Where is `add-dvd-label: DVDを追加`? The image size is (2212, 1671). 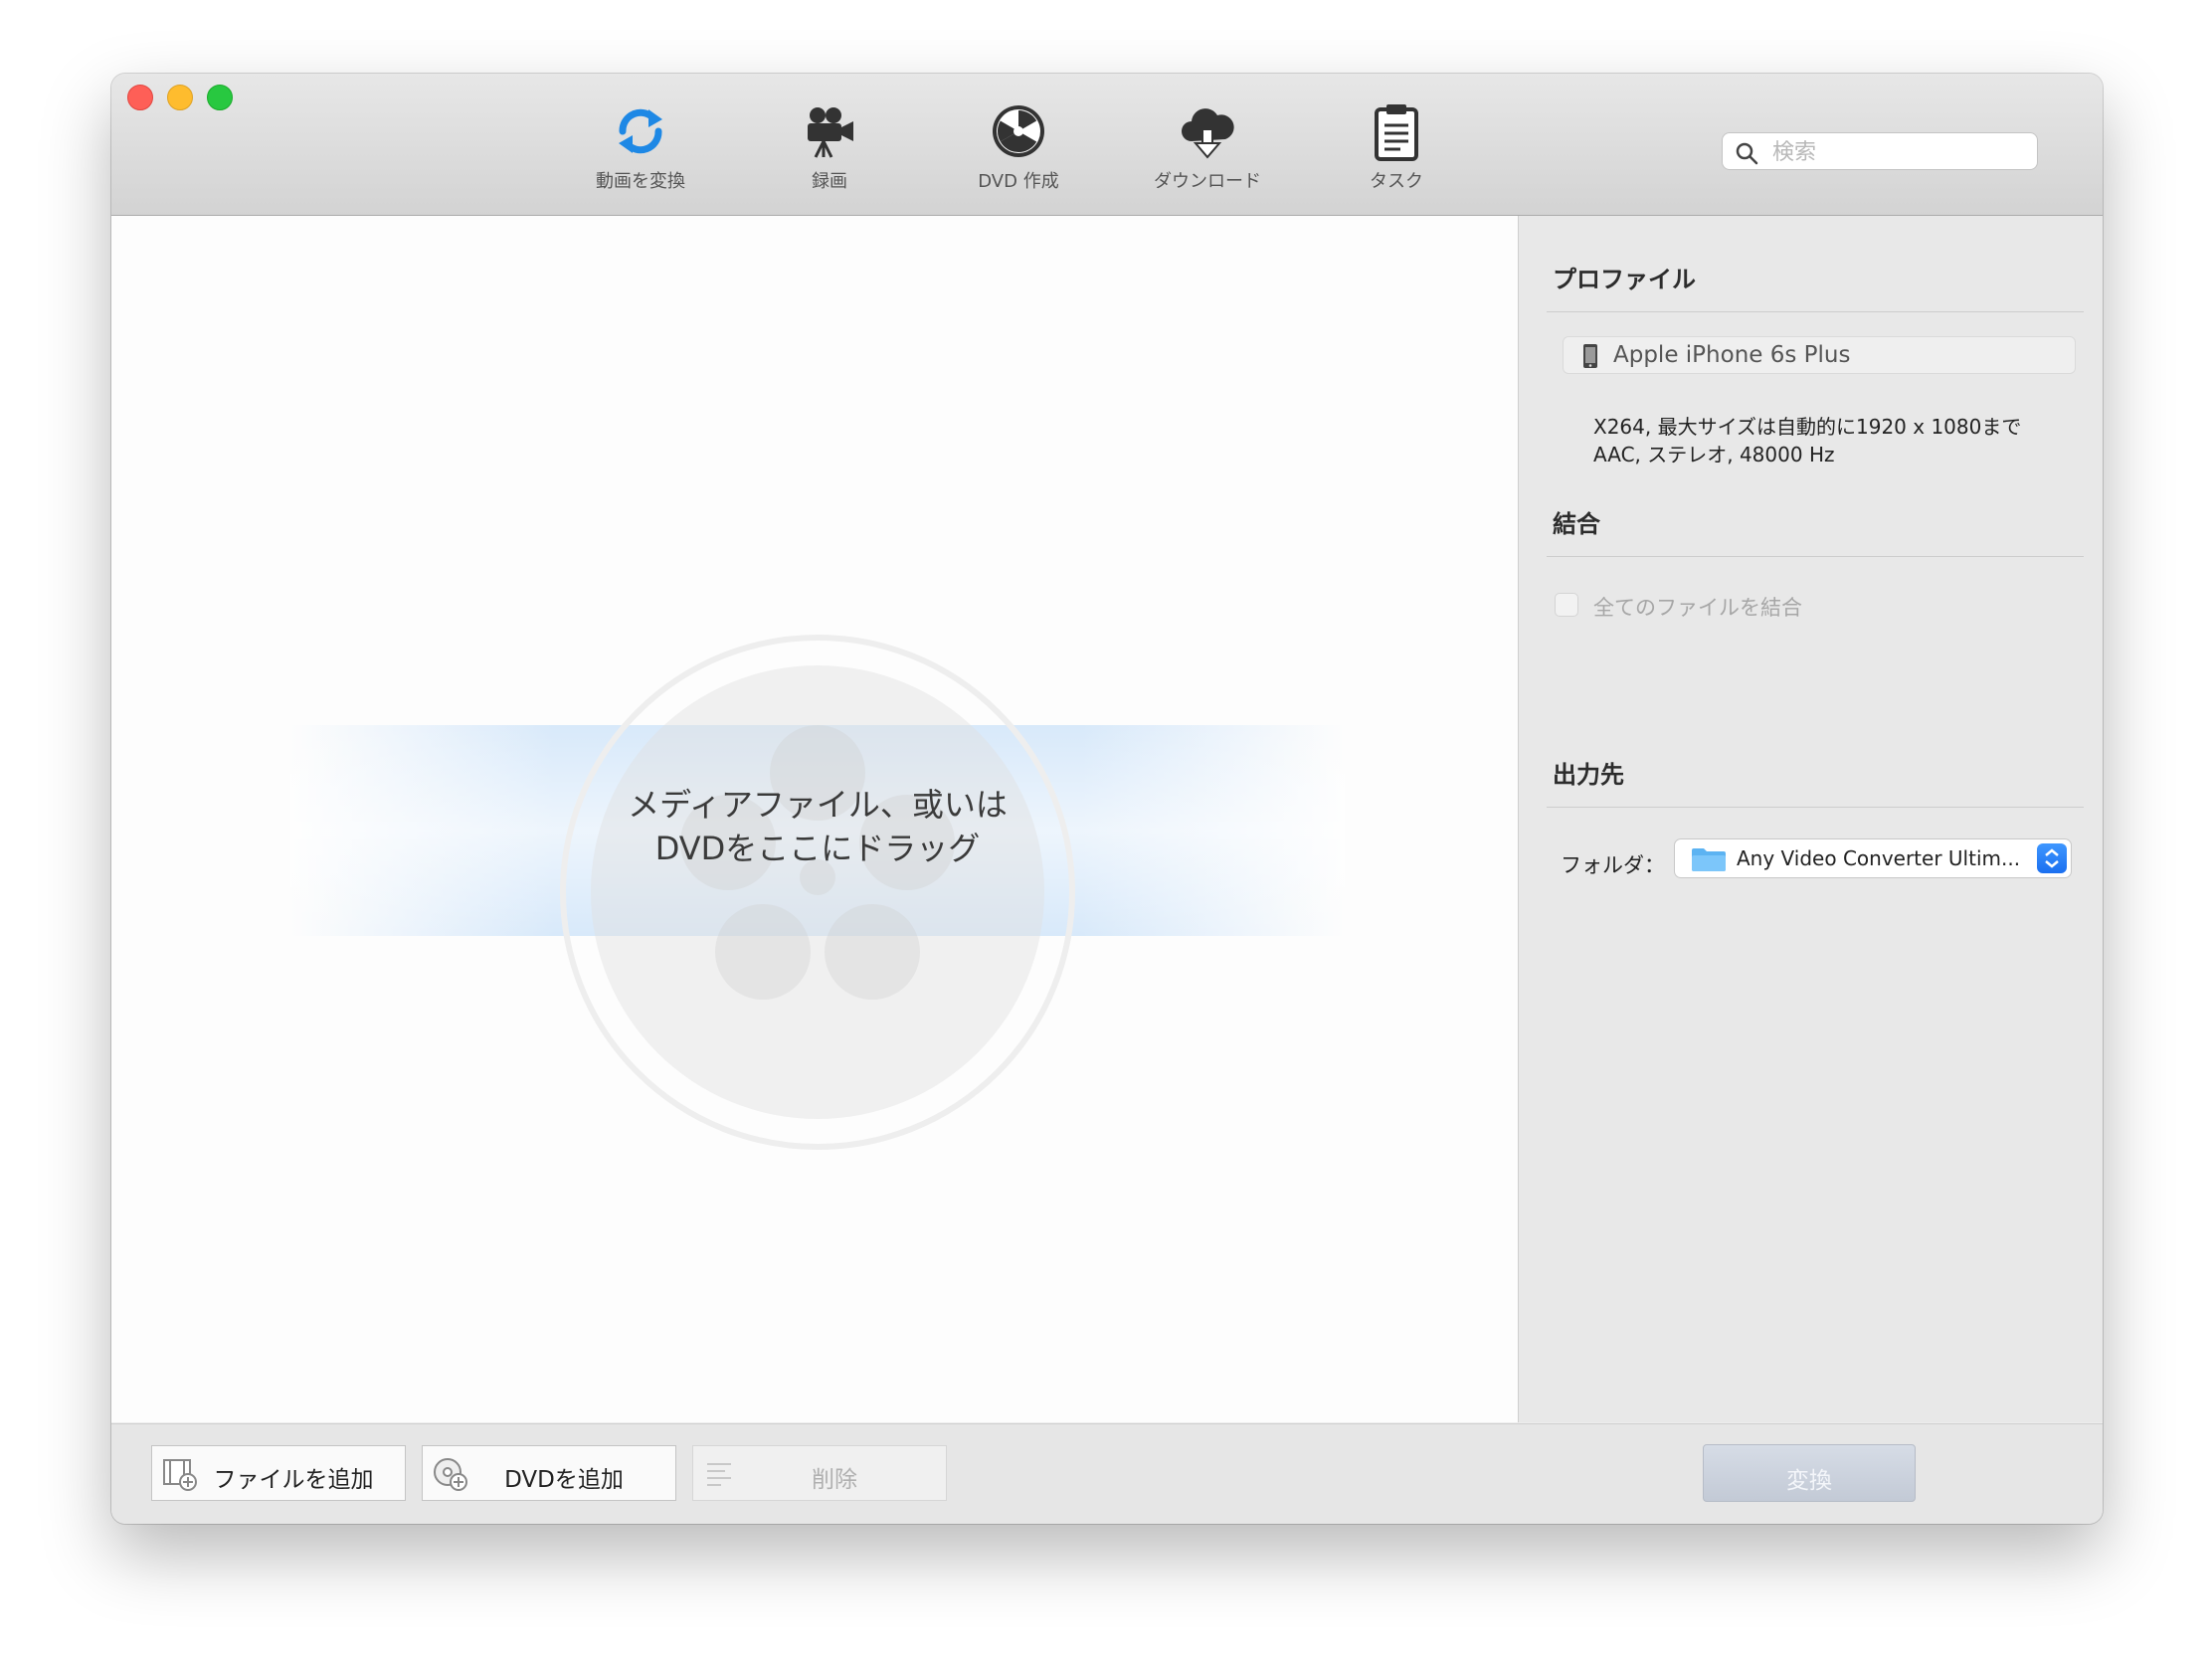
add-dvd-label: DVDを追加 is located at coordinates (564, 1480).